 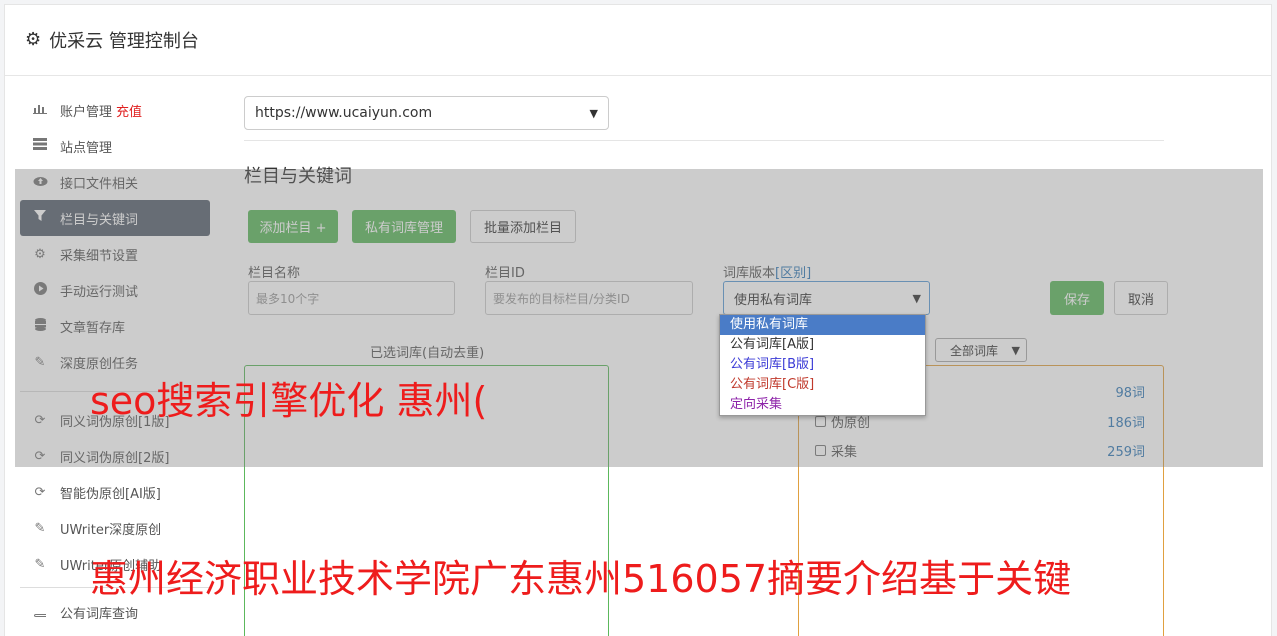 What do you see at coordinates (115, 110) in the screenshot?
I see `sidebar-item-account: 账户管理 充值` at bounding box center [115, 110].